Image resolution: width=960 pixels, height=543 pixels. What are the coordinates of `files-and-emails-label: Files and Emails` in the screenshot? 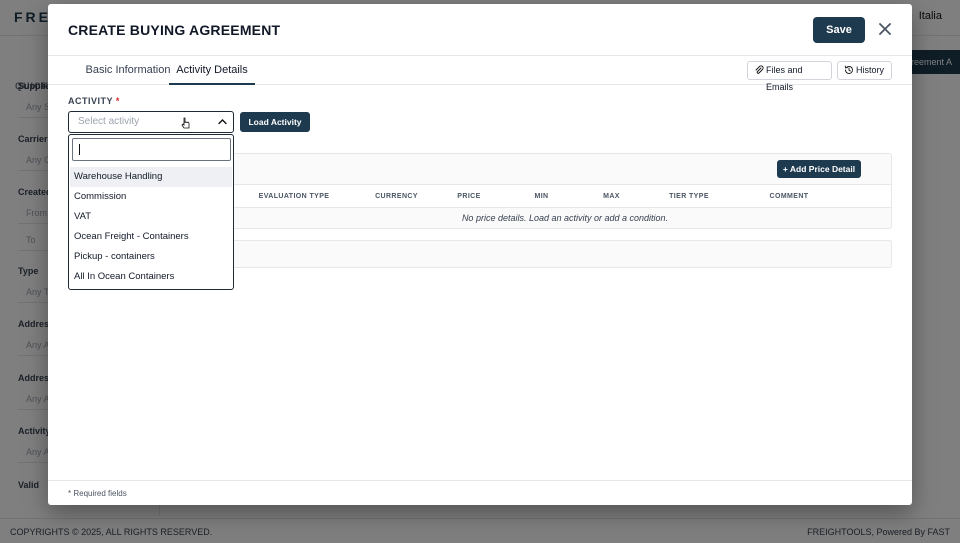 It's located at (784, 78).